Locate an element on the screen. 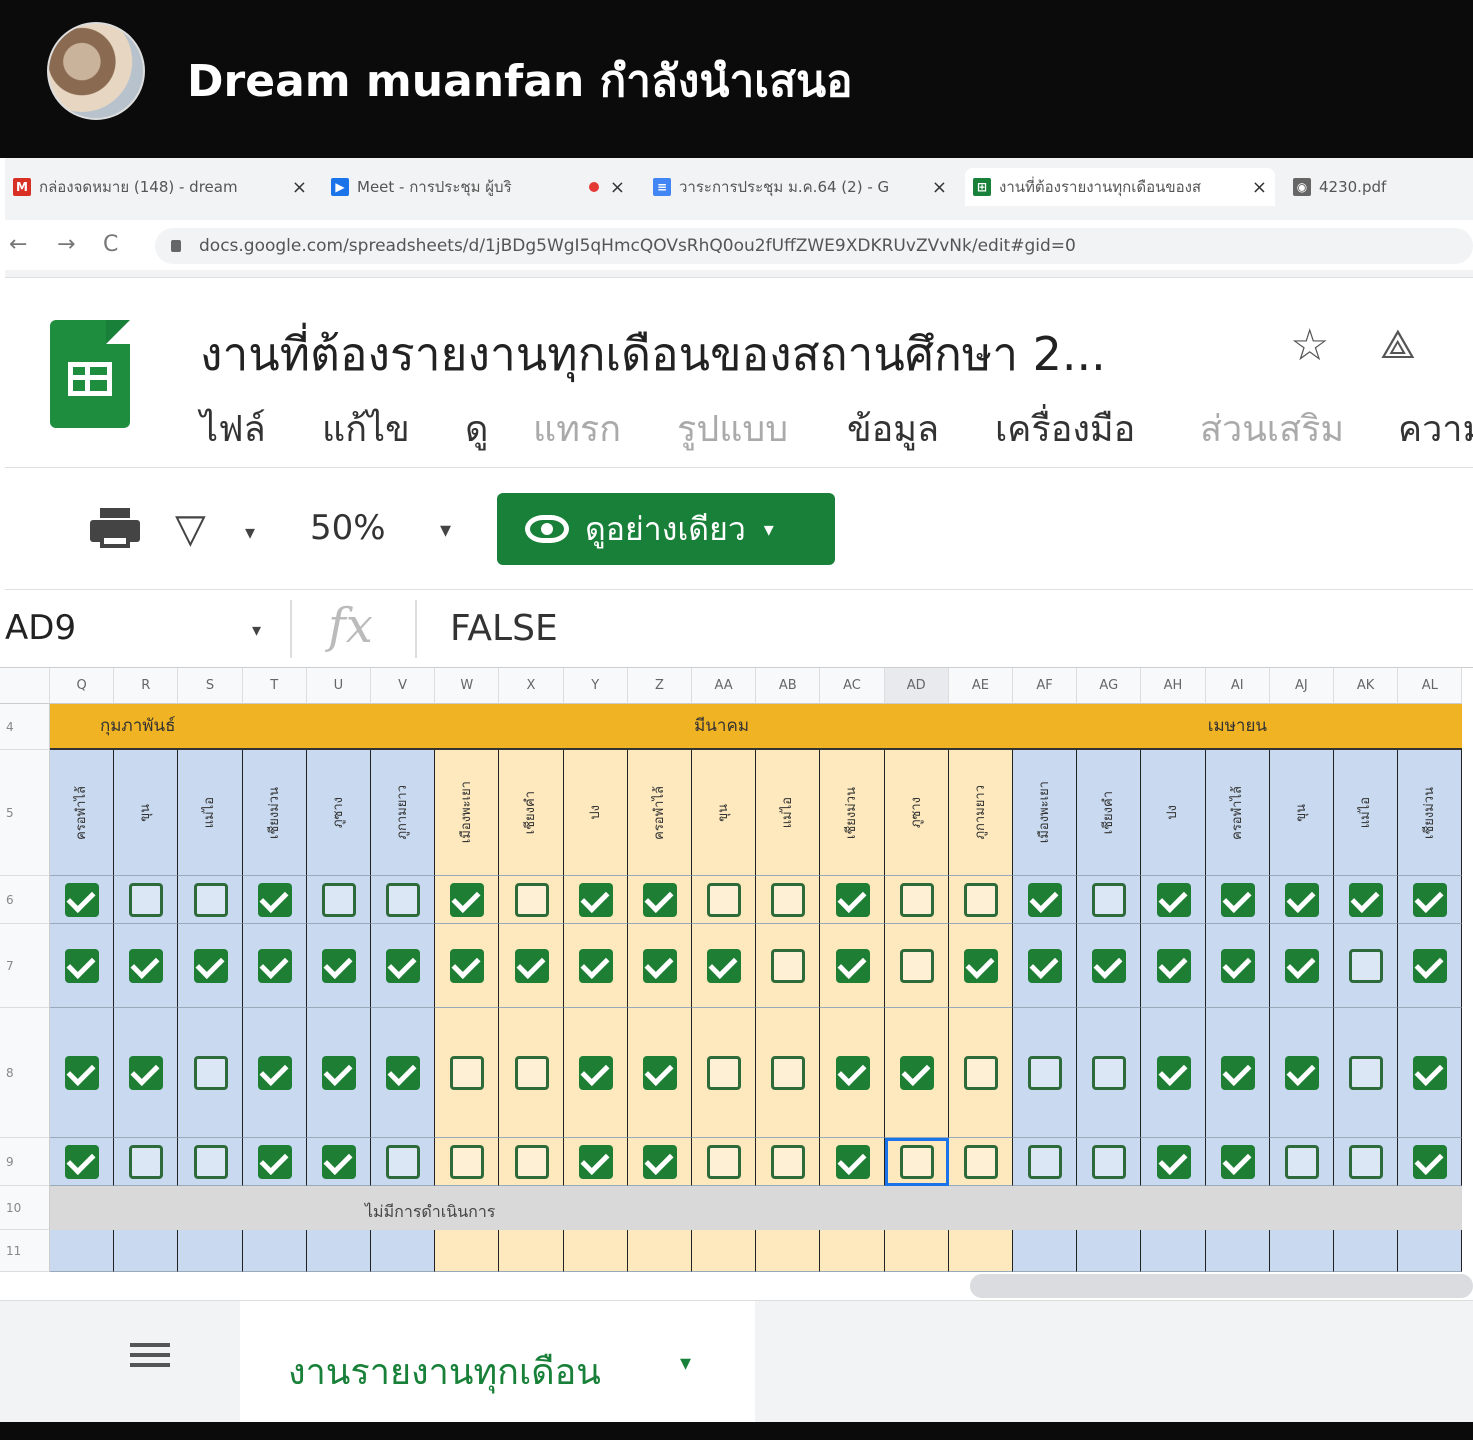  chevron-down-icon: ▾ is located at coordinates (685, 1363).